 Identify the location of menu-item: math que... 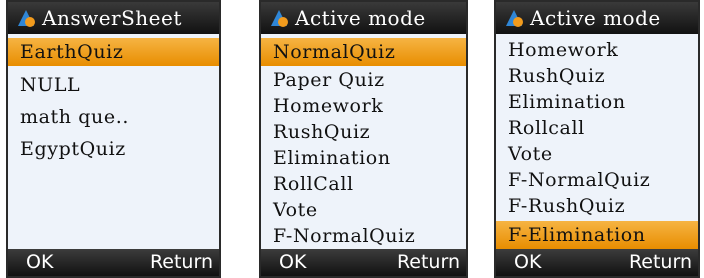
(113, 117).